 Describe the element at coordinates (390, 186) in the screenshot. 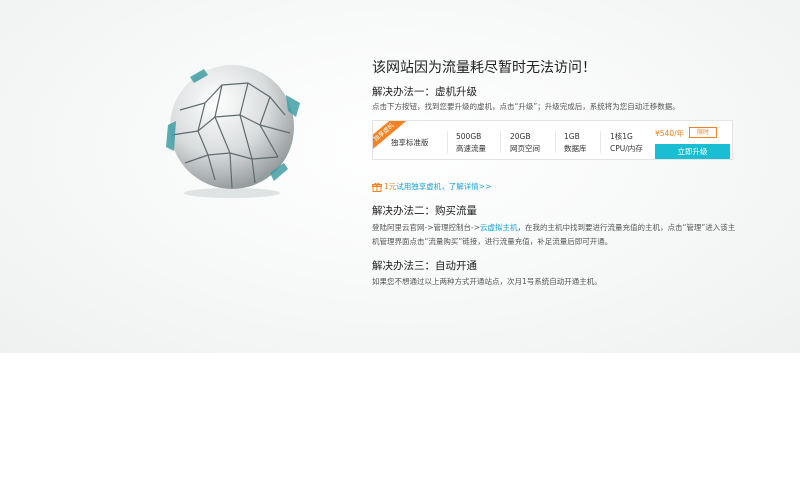

I see `promo-price: 1元` at that location.